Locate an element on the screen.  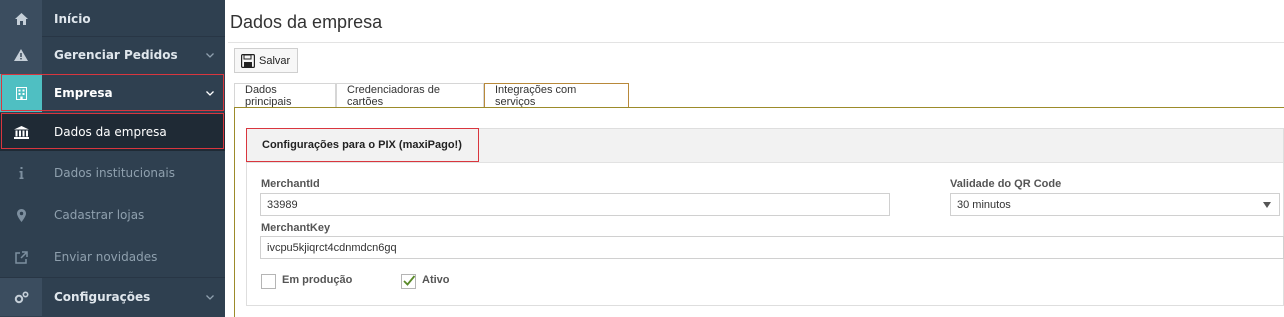
sidebar-item-gerenciar-pedidos: Gerenciar Pedidos is located at coordinates (112, 55).